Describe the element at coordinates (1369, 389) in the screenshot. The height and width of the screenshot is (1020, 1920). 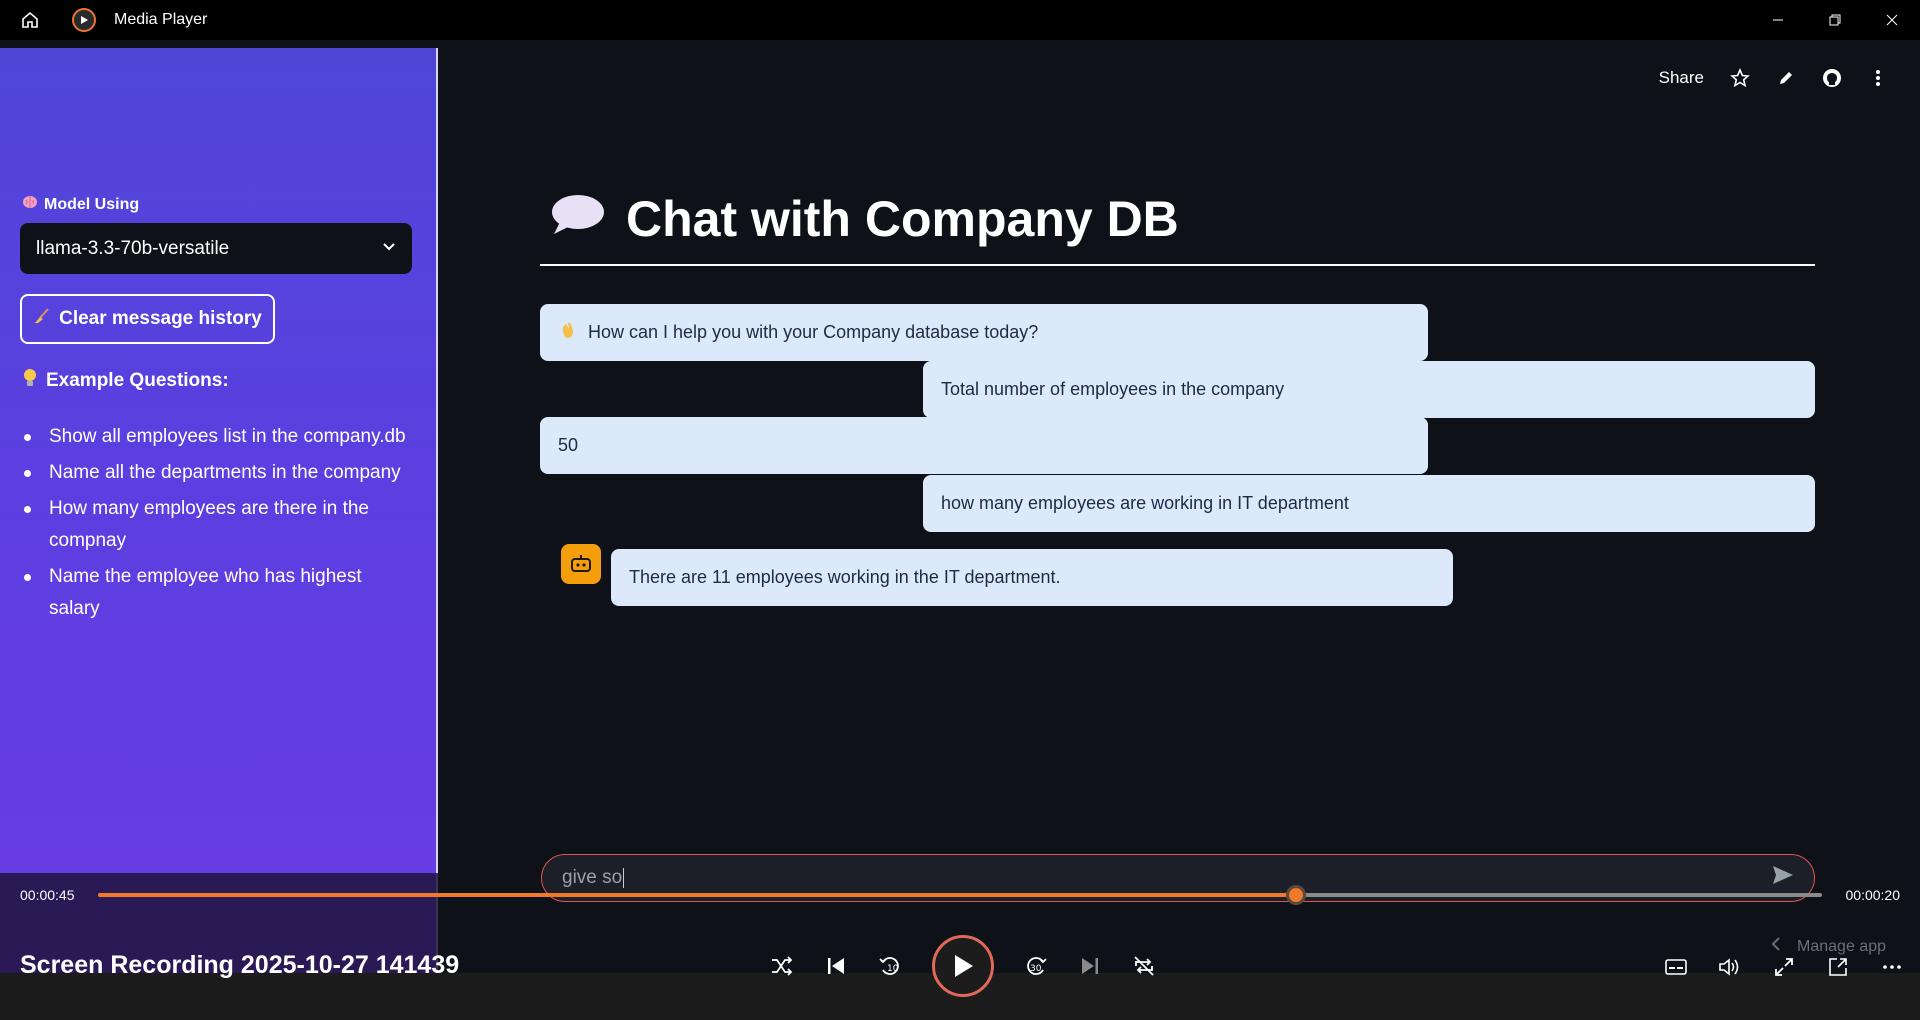
I see `chat-message-user: Total number of employees in the company` at that location.